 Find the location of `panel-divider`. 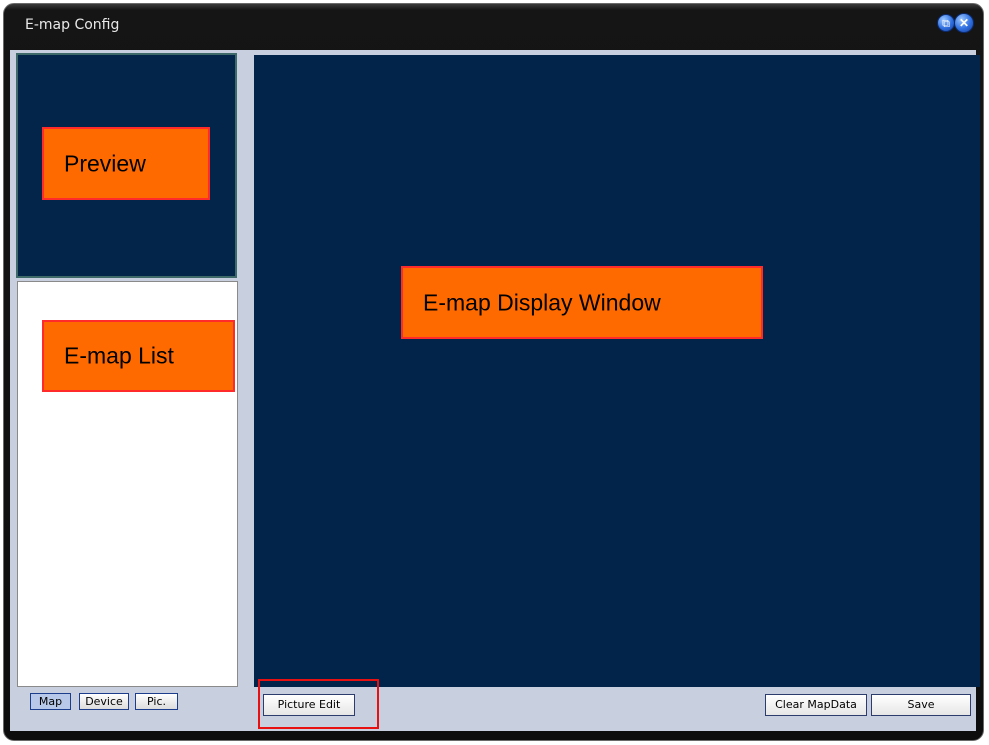

panel-divider is located at coordinates (246, 370).